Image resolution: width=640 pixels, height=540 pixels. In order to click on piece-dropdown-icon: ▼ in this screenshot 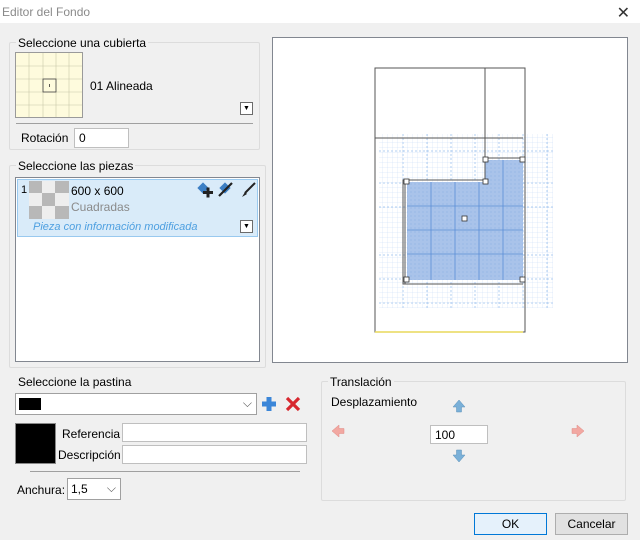, I will do `click(246, 226)`.